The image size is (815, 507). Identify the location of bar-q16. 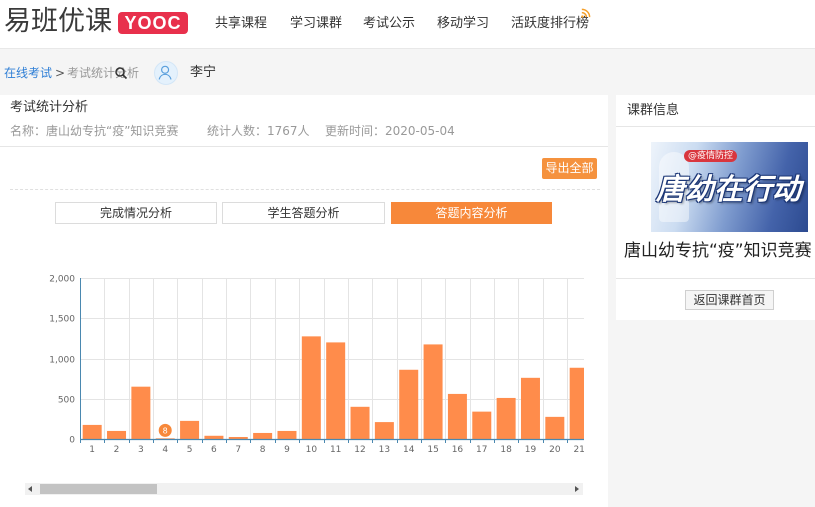
(457, 416).